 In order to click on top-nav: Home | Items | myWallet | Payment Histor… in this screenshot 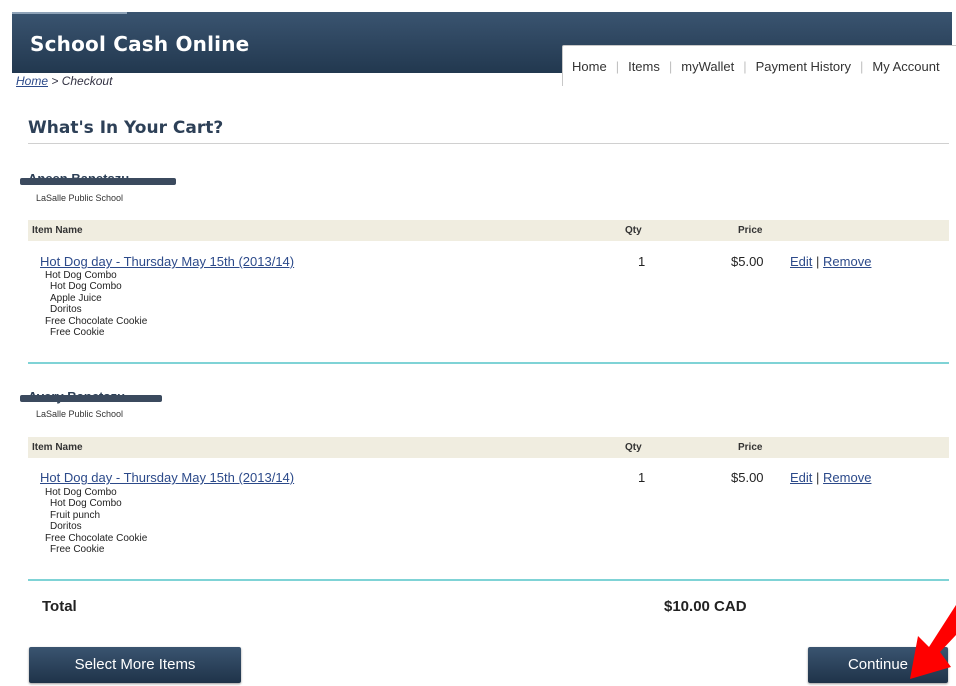, I will do `click(759, 65)`.